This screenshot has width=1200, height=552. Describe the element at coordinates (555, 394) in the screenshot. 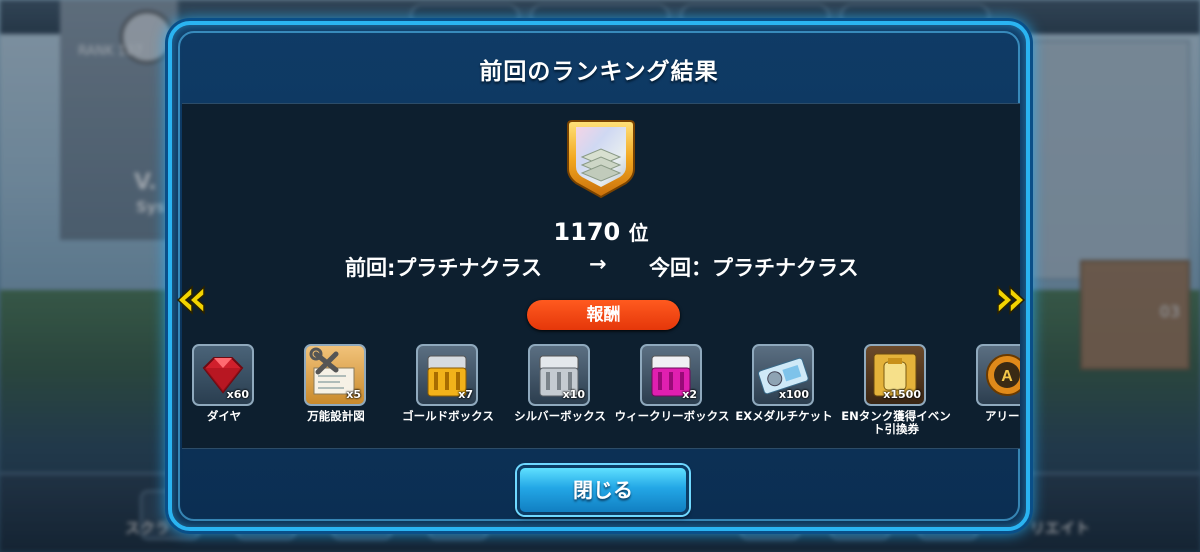

I see `reward-item: x10 シルバーボックス` at that location.